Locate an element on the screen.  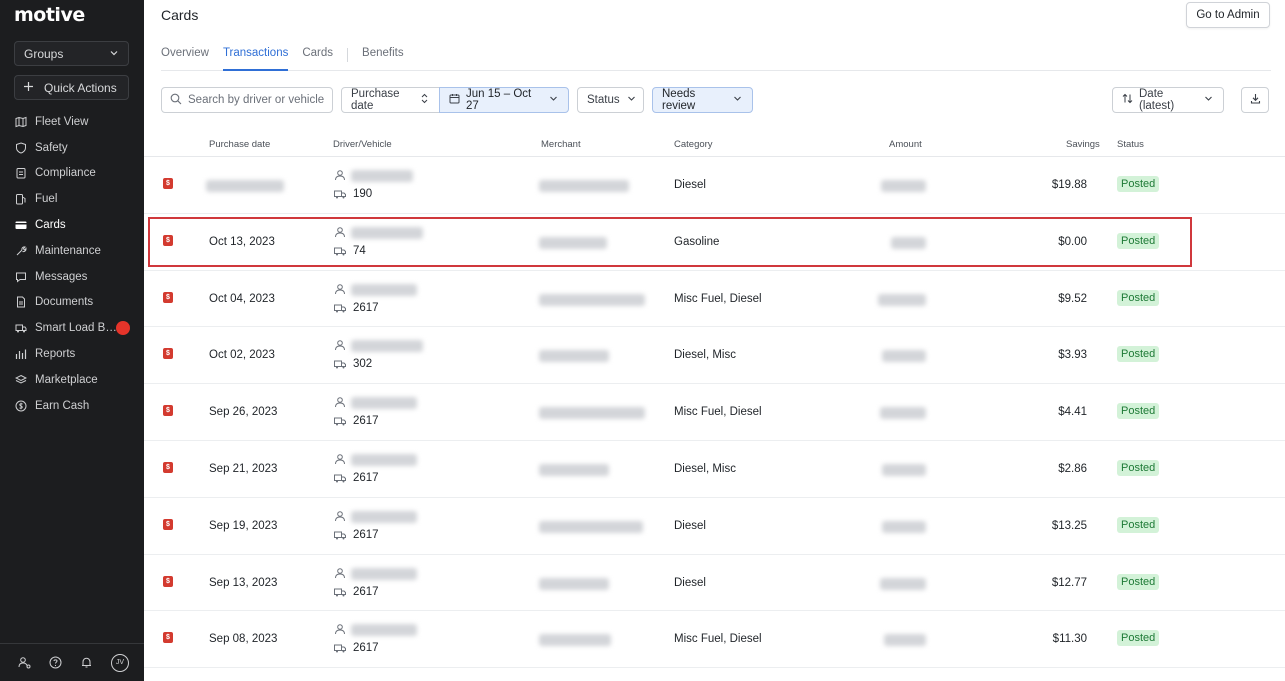
sidebar-item-marketplace: Marketplace is located at coordinates (72, 380).